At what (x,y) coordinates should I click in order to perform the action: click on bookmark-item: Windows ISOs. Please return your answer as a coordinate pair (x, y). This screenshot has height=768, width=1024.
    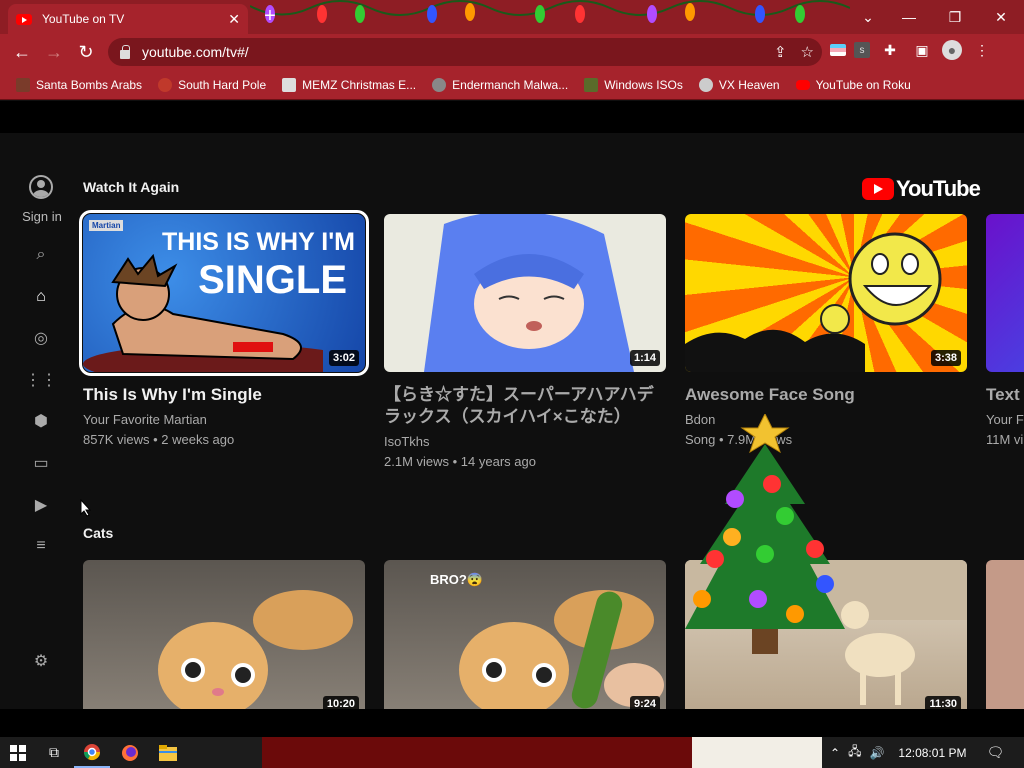
    Looking at the image, I should click on (633, 84).